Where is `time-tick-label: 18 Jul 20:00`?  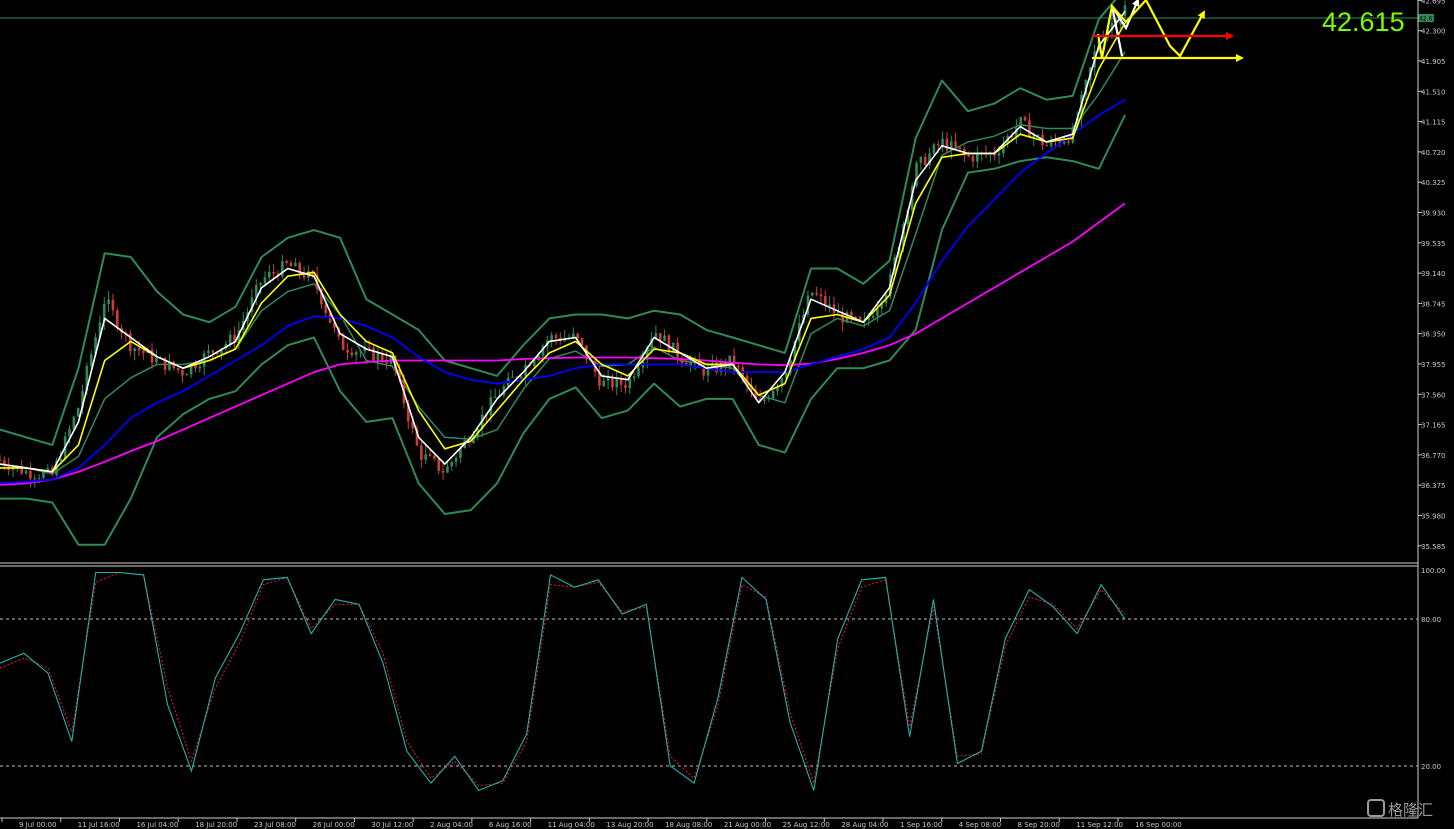 time-tick-label: 18 Jul 20:00 is located at coordinates (216, 825).